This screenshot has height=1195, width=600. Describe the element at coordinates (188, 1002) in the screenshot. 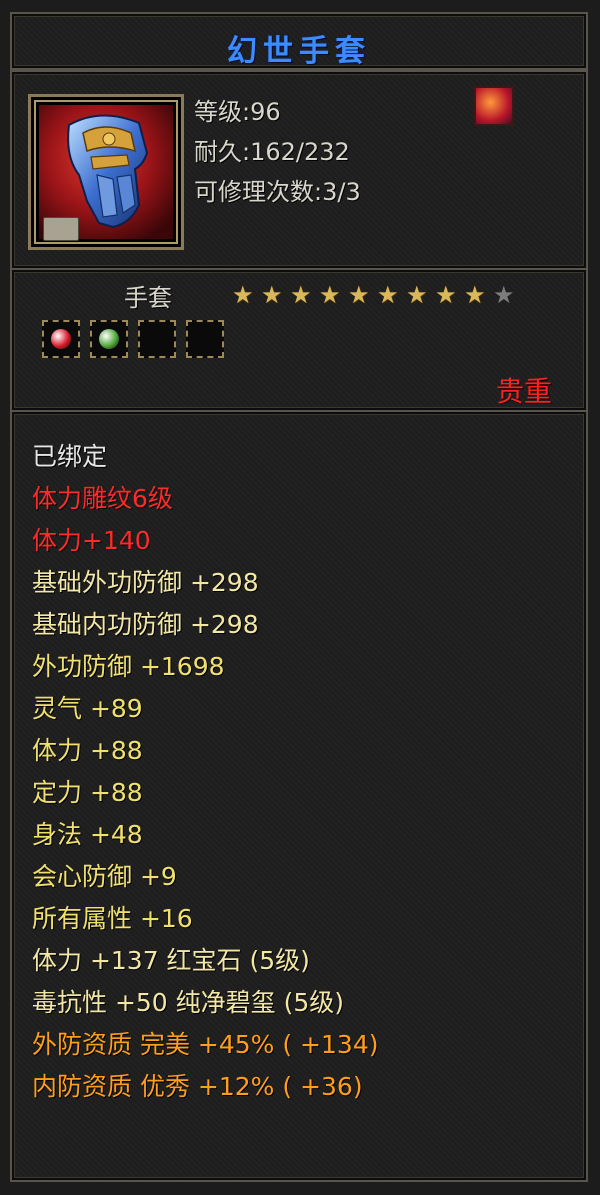

I see `attribute-line: 毒抗性 +50 纯净碧玺 (5级)` at that location.